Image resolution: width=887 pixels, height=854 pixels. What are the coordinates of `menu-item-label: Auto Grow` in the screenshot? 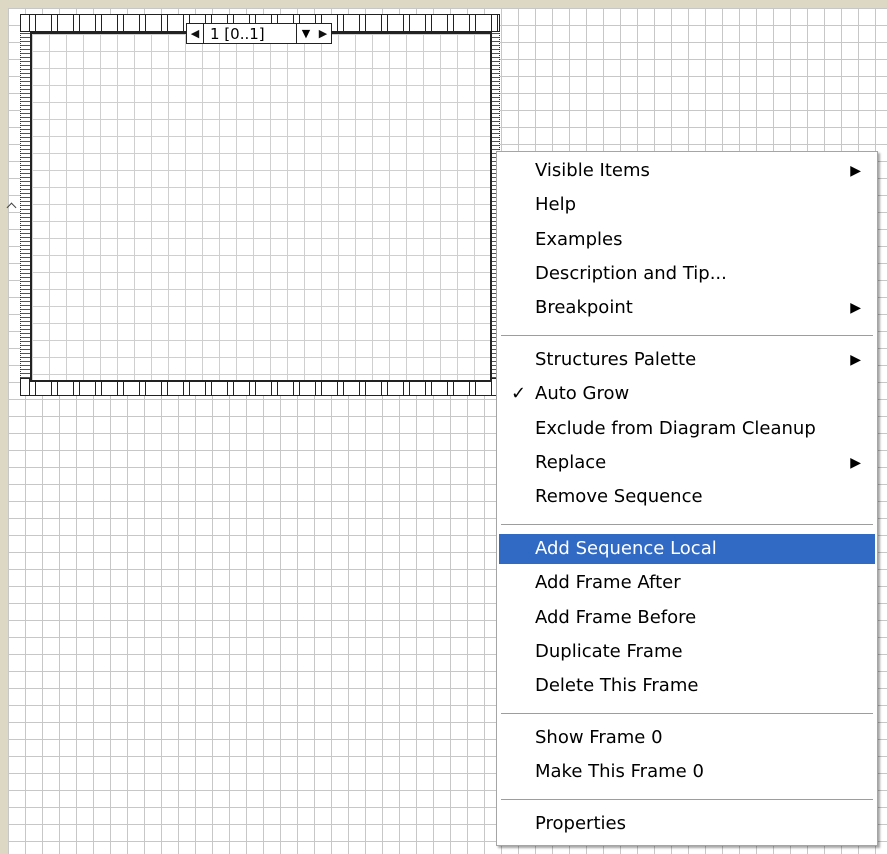 It's located at (582, 394).